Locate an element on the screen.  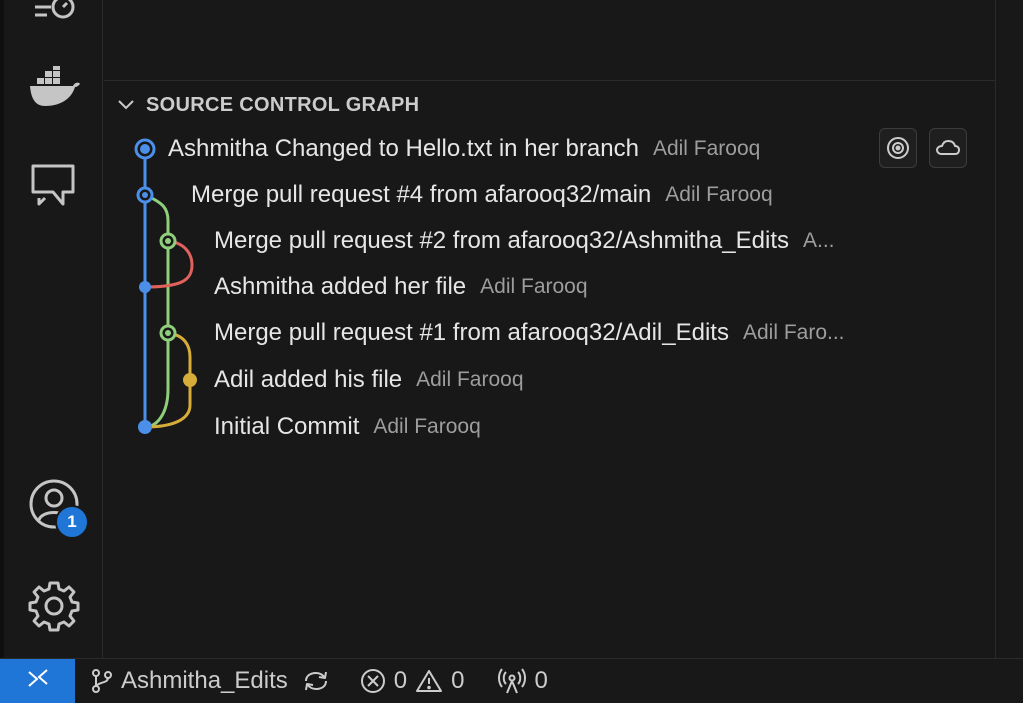
warning-count: 0 is located at coordinates (458, 680).